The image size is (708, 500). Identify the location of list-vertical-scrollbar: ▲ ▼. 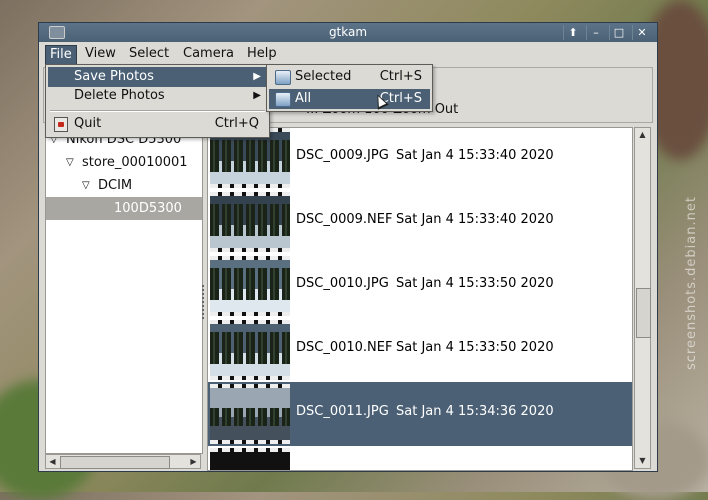
(642, 298).